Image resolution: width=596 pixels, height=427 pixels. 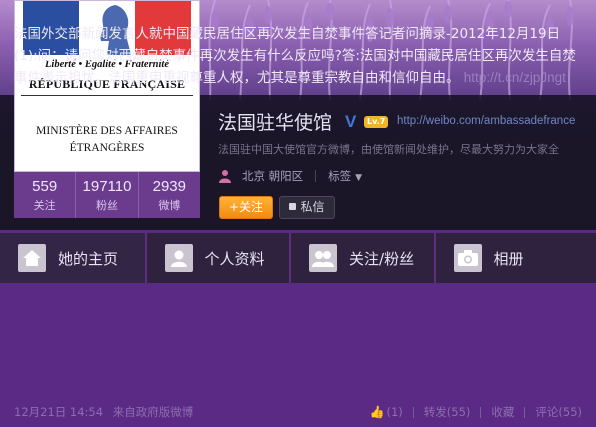 What do you see at coordinates (376, 122) in the screenshot?
I see `level-badge: Lv.7` at bounding box center [376, 122].